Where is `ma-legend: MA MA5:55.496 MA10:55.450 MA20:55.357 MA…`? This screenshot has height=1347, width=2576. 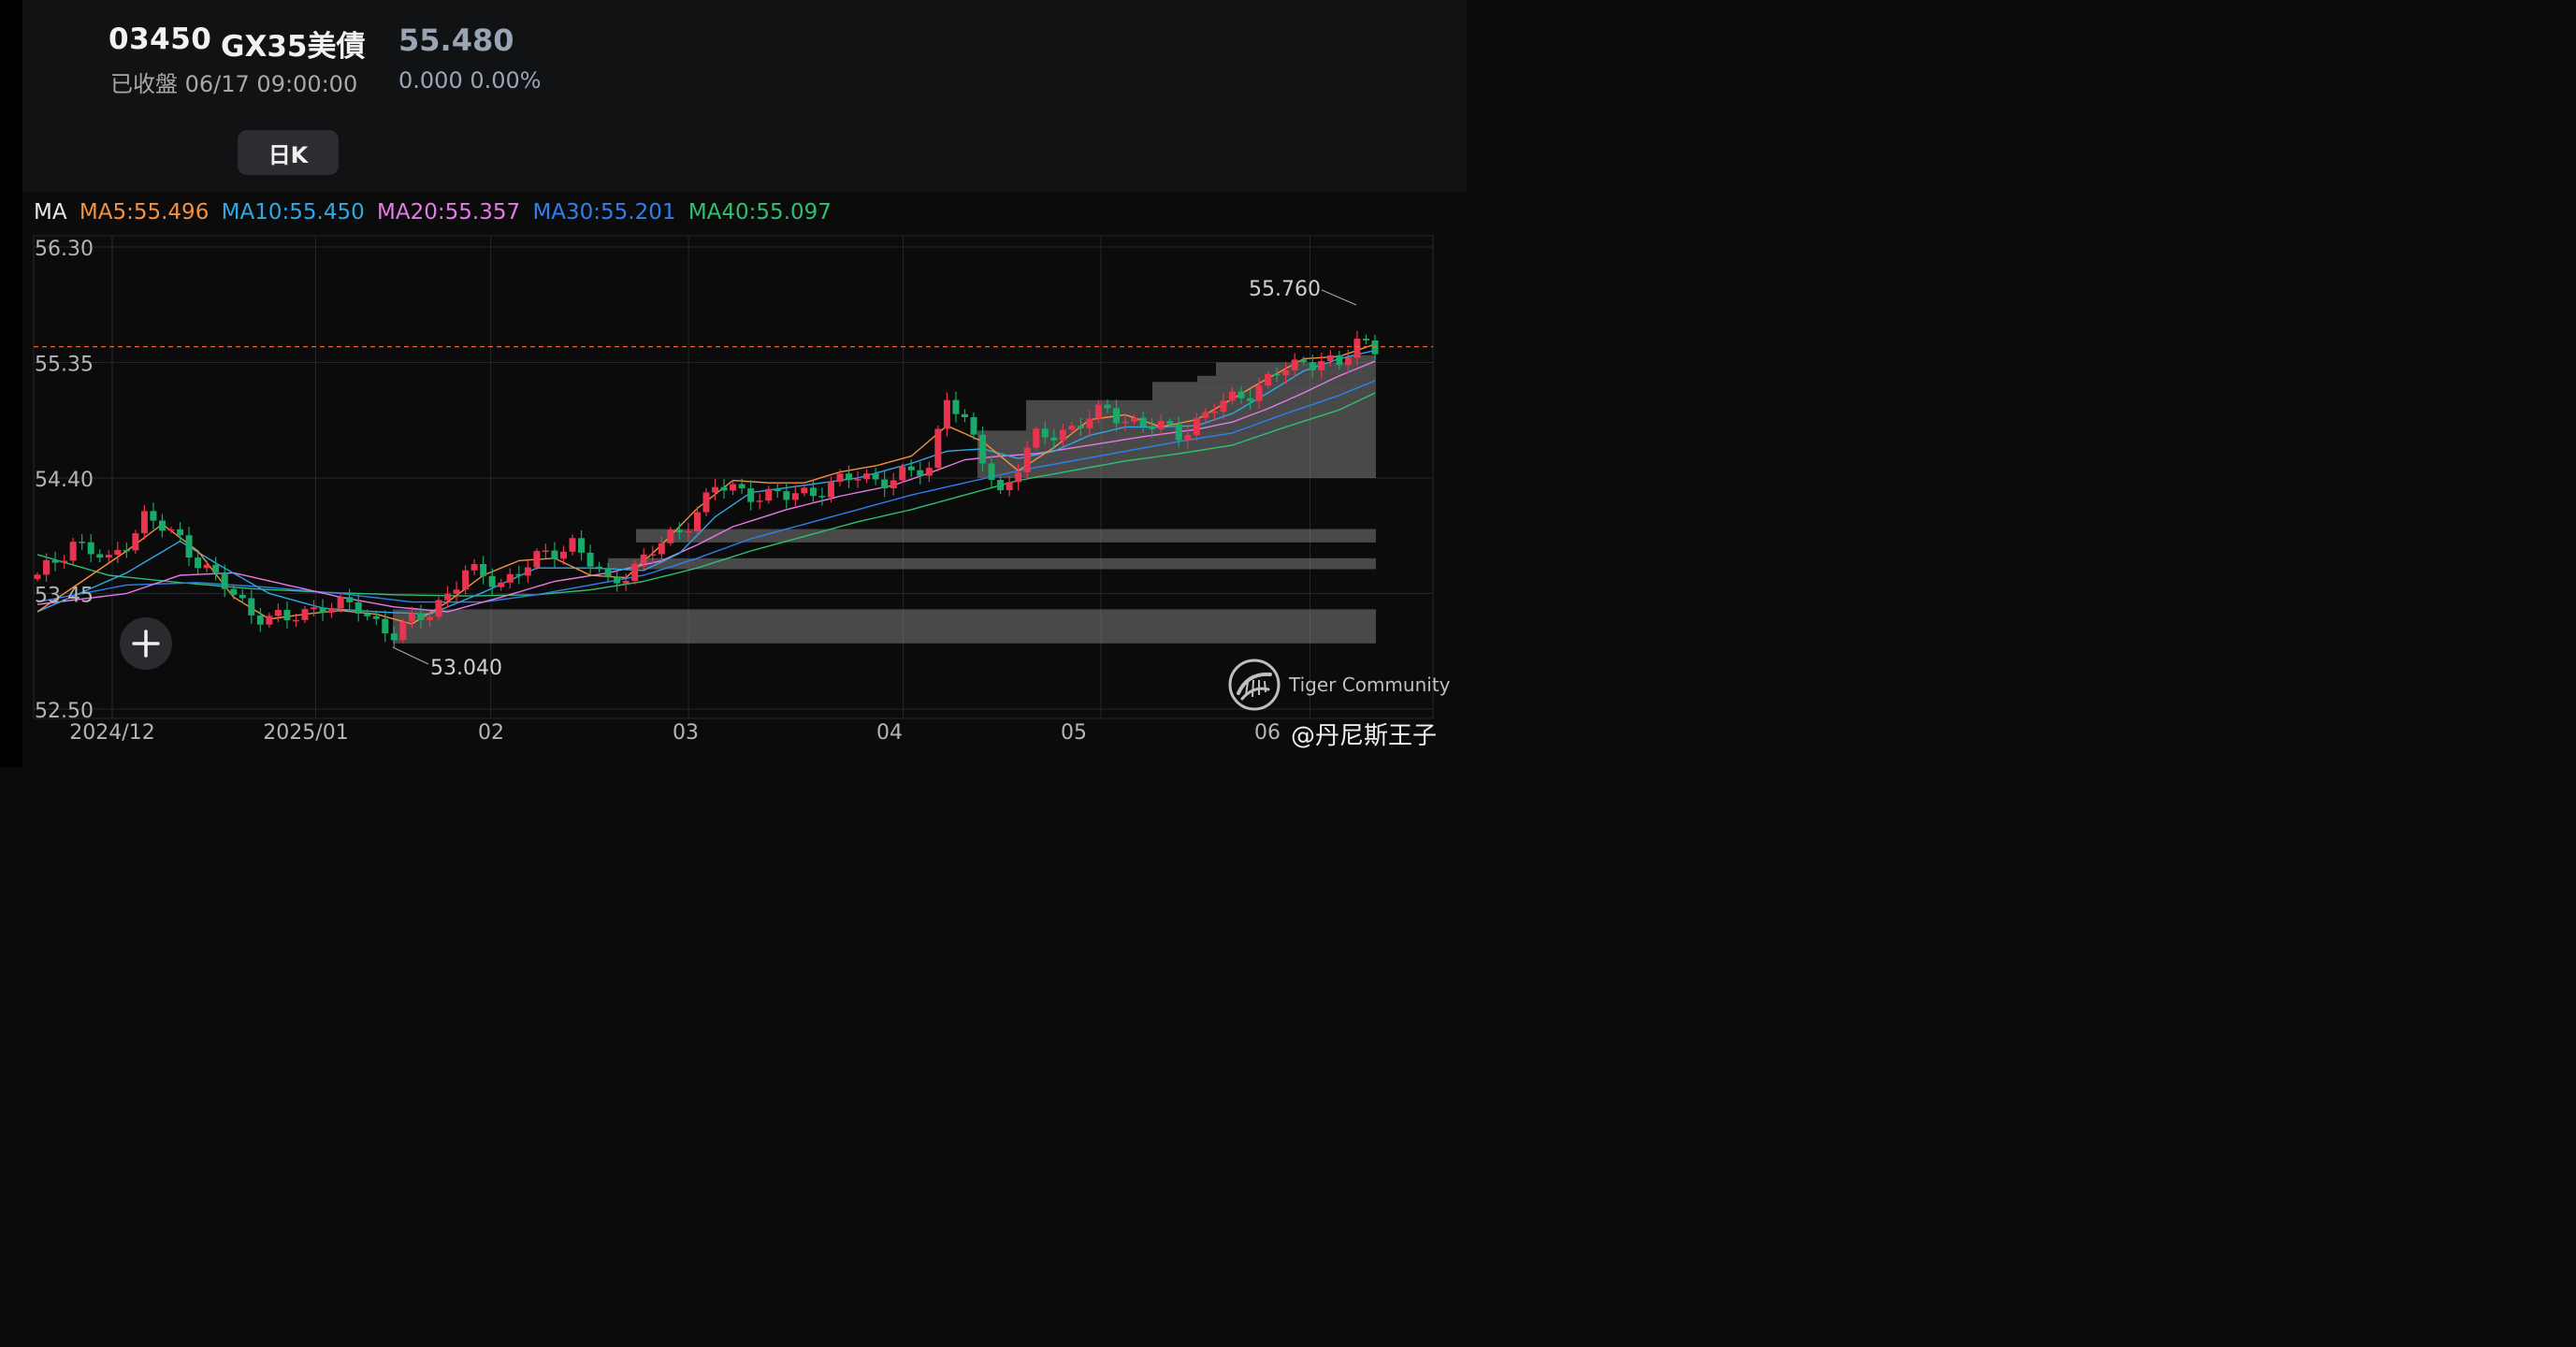
ma-legend: MA MA5:55.496 MA10:55.450 MA20:55.357 MA… is located at coordinates (435, 212).